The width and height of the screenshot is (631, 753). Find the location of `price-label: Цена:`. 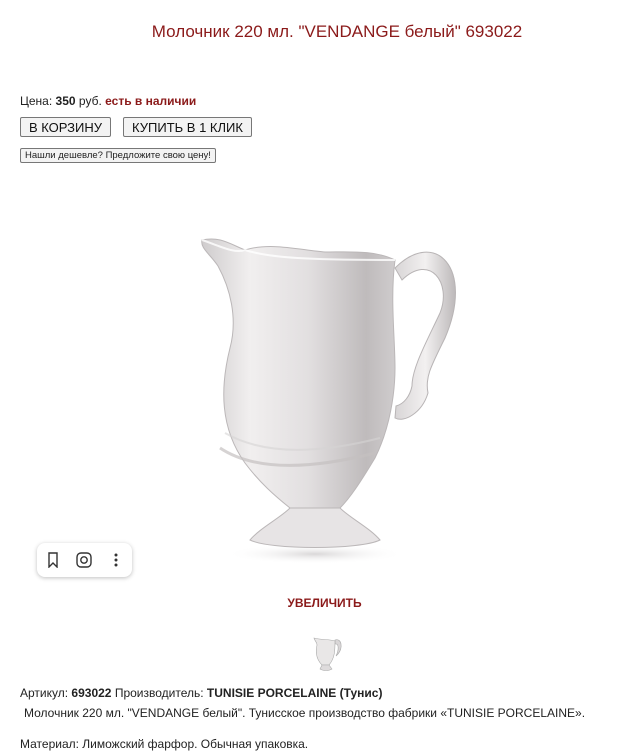

price-label: Цена: is located at coordinates (36, 101).